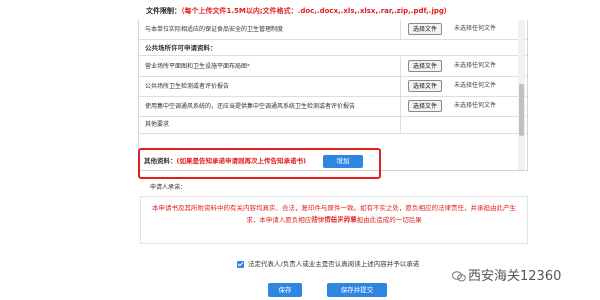  I want to click on highlight-annotation-box, so click(259, 163).